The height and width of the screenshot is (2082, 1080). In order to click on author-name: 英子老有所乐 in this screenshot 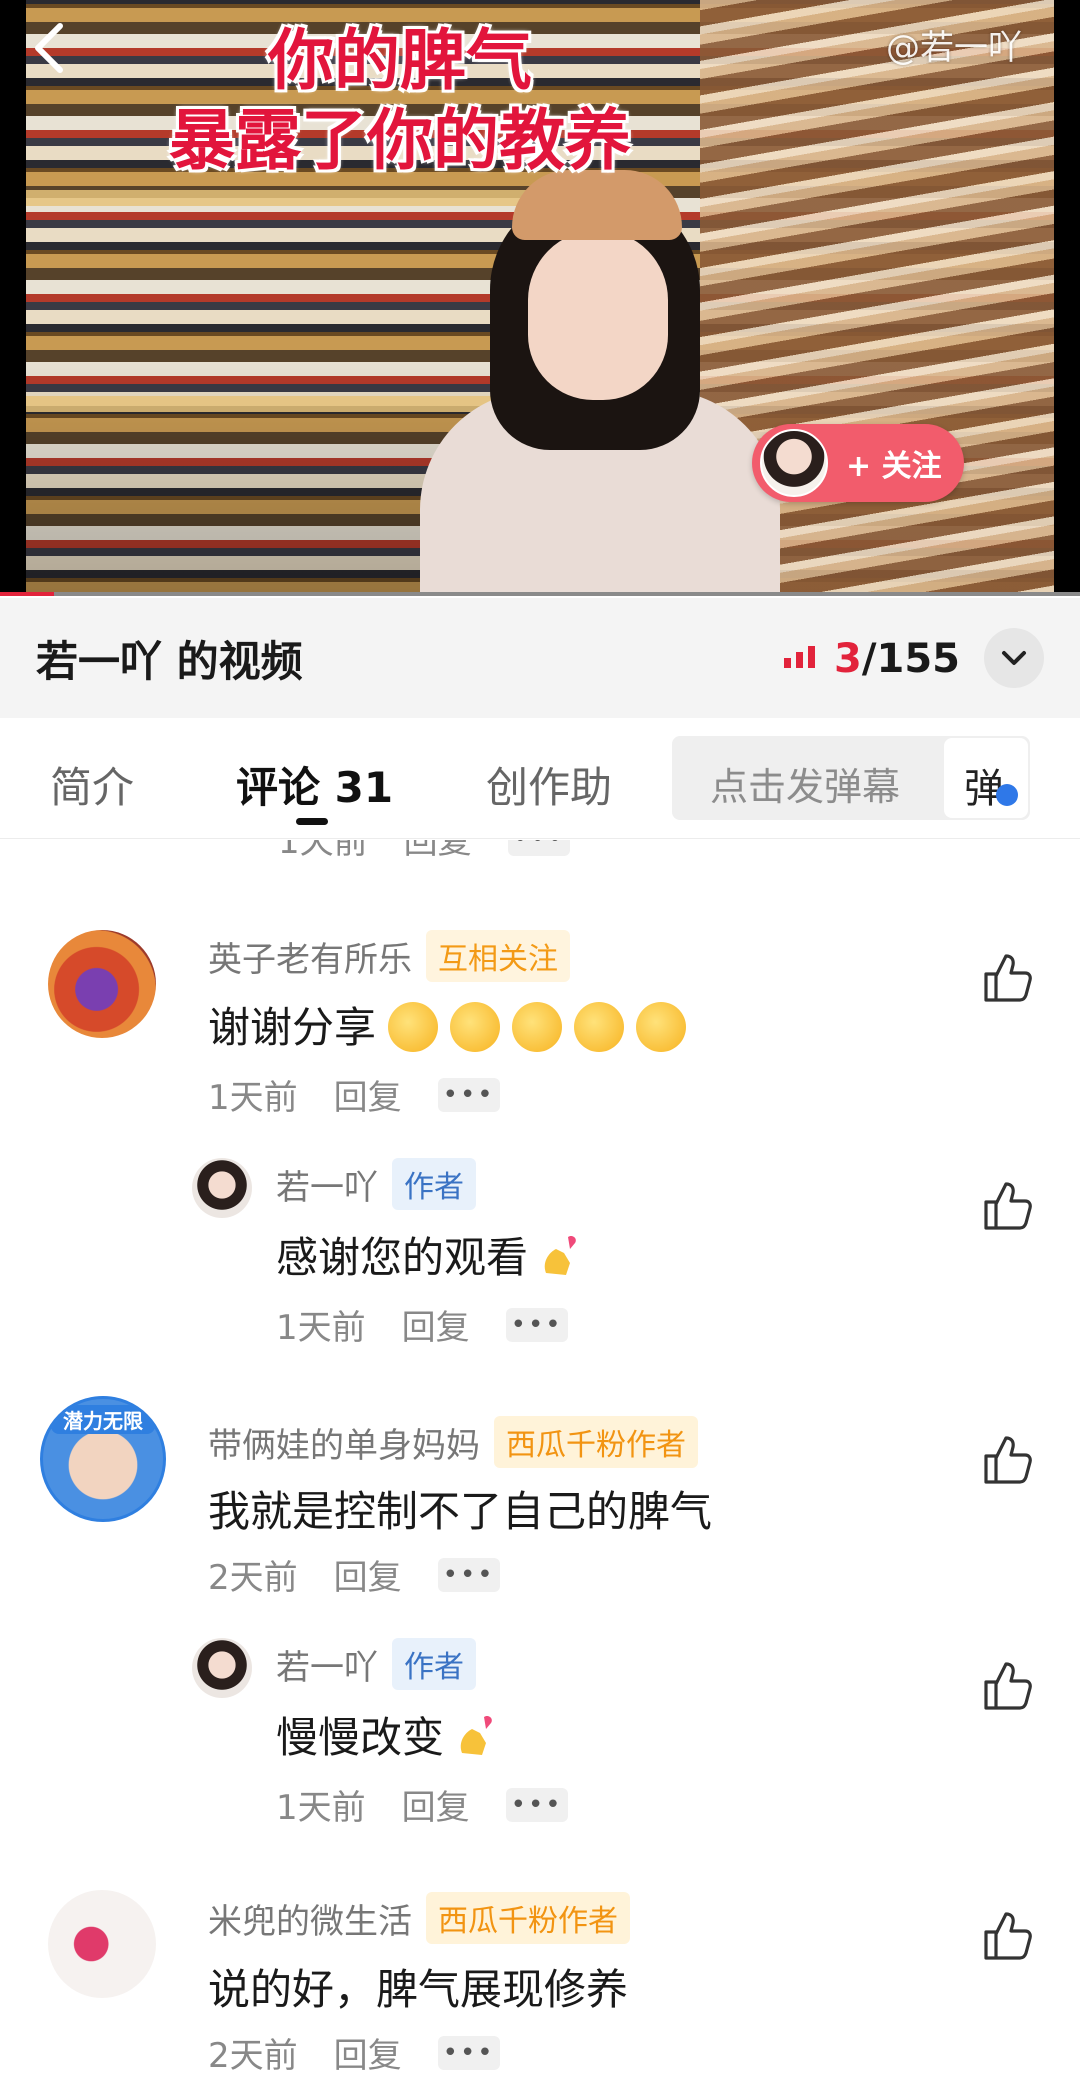, I will do `click(310, 956)`.